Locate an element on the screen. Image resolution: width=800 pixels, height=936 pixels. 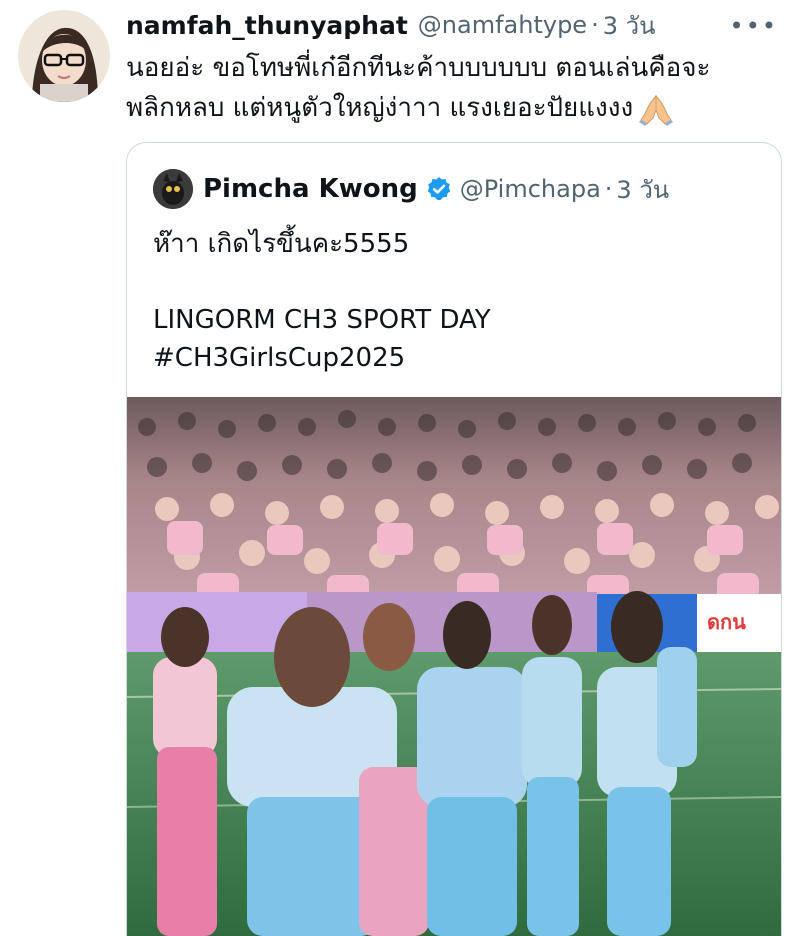
quoted-text-line: #CH3GirlsCup2025 is located at coordinates (322, 358).